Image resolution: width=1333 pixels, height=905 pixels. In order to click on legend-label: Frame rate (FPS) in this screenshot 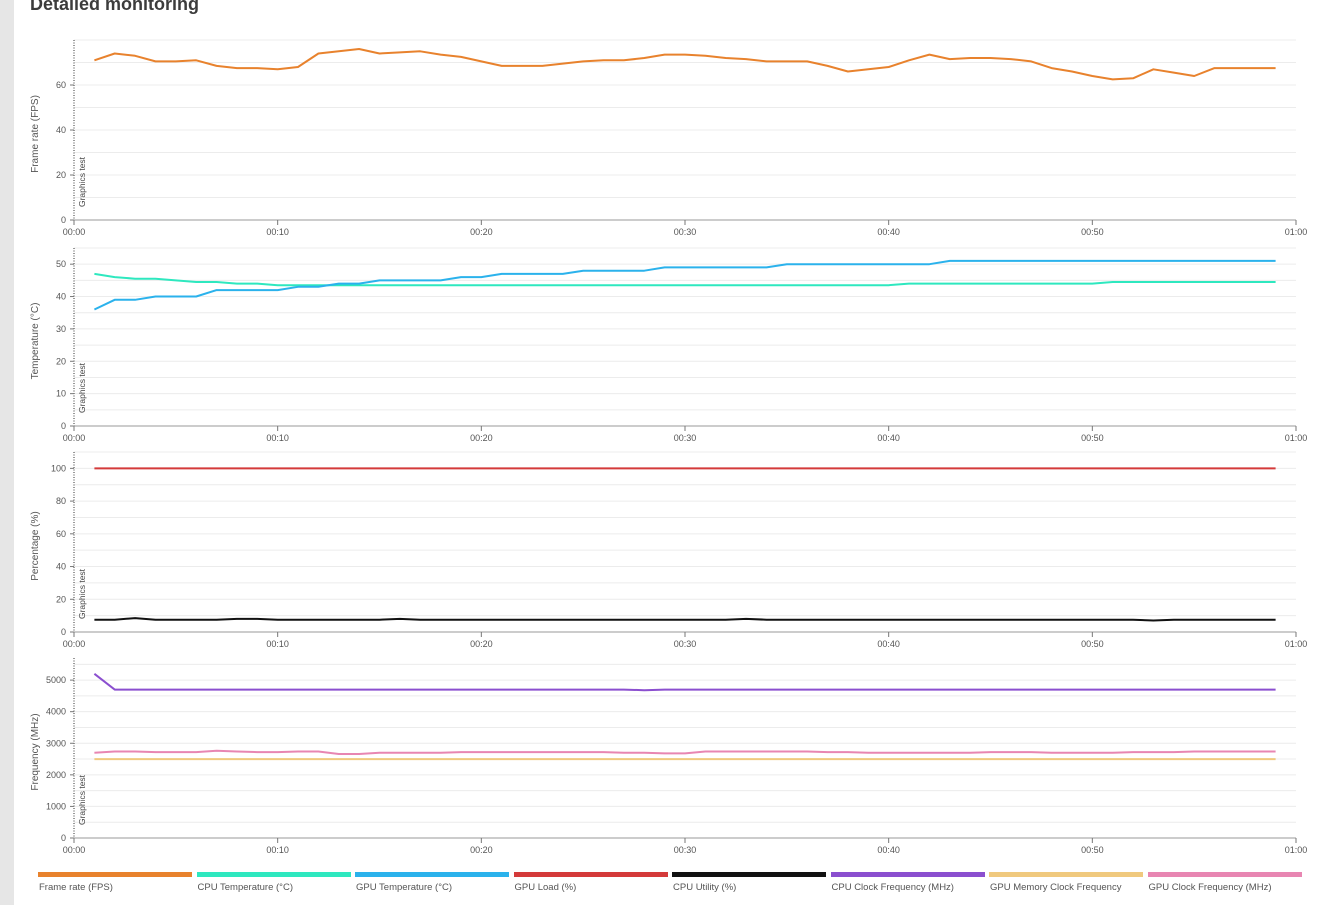, I will do `click(76, 887)`.